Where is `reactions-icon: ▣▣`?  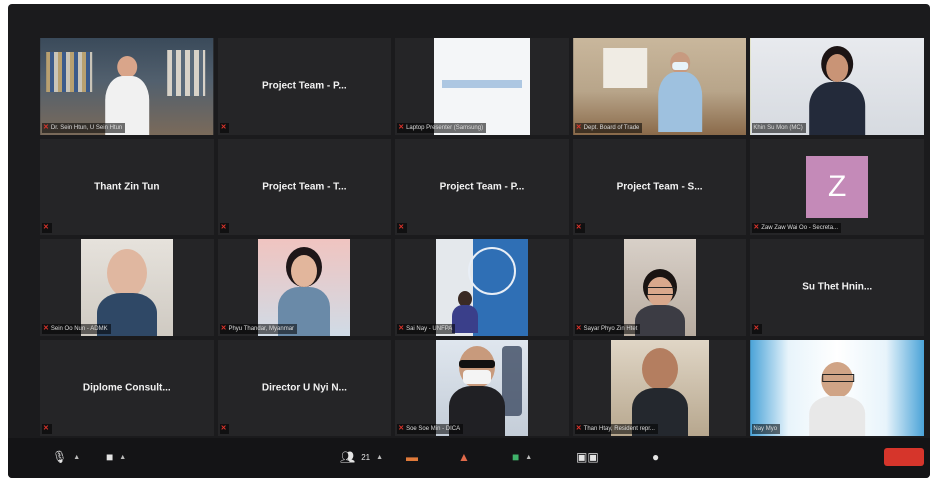
reactions-icon: ▣▣ is located at coordinates (587, 457).